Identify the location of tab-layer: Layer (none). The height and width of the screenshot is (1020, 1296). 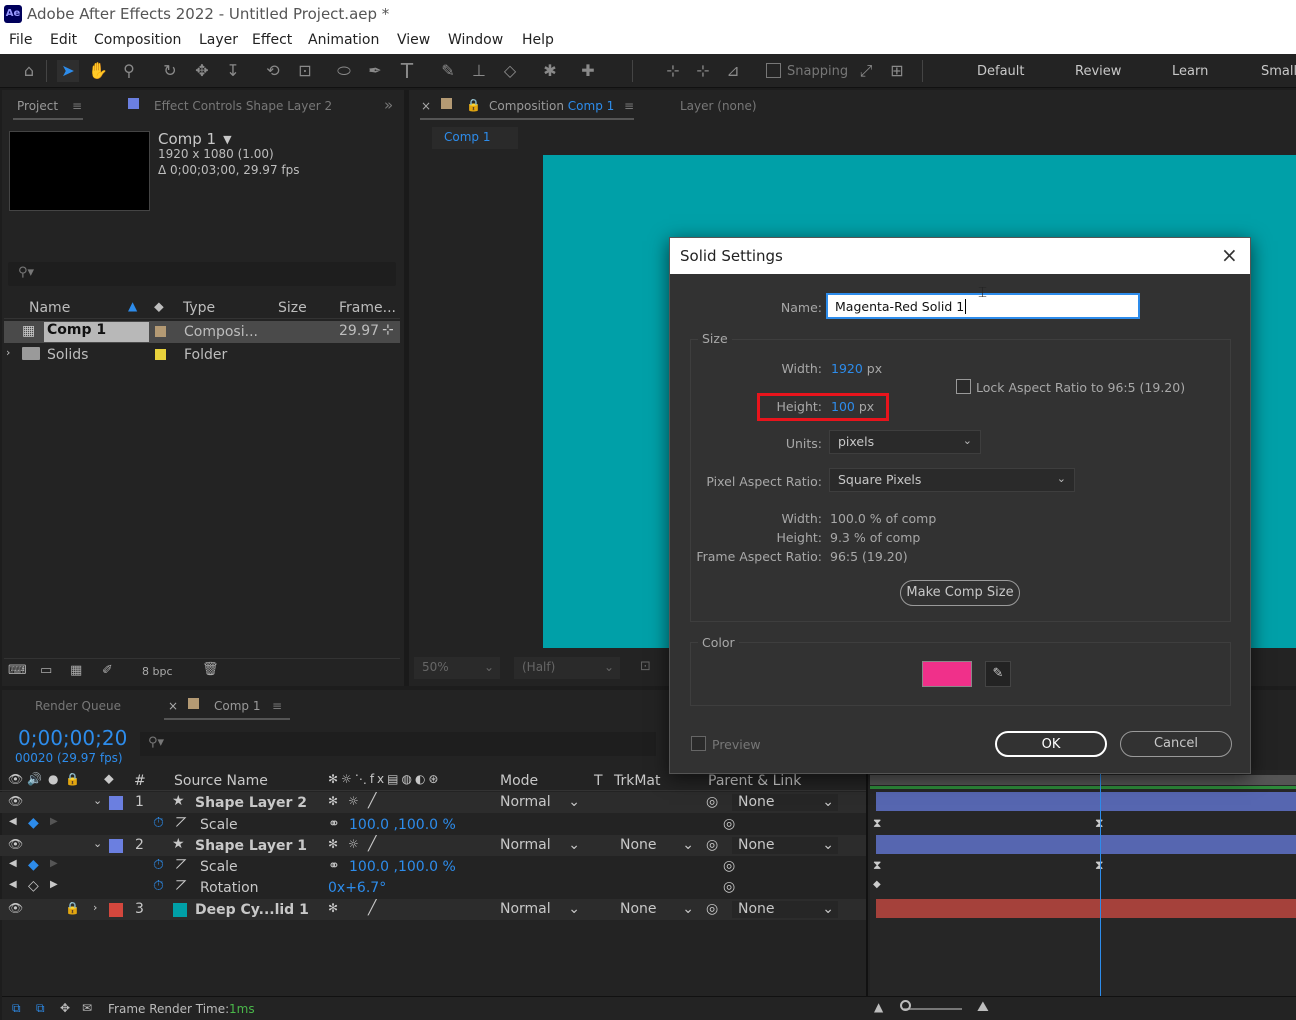
(718, 106).